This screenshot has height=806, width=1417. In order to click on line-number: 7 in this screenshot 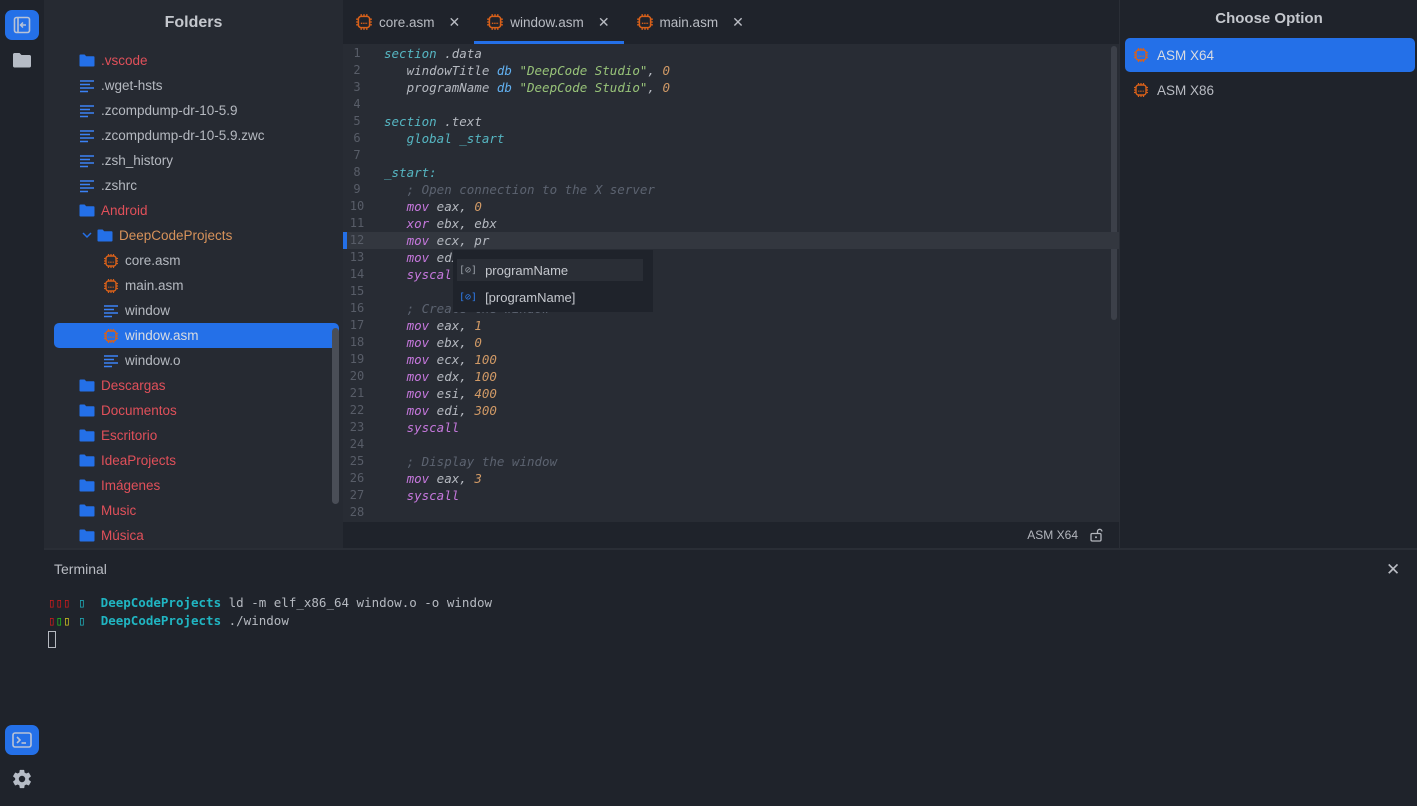, I will do `click(357, 155)`.